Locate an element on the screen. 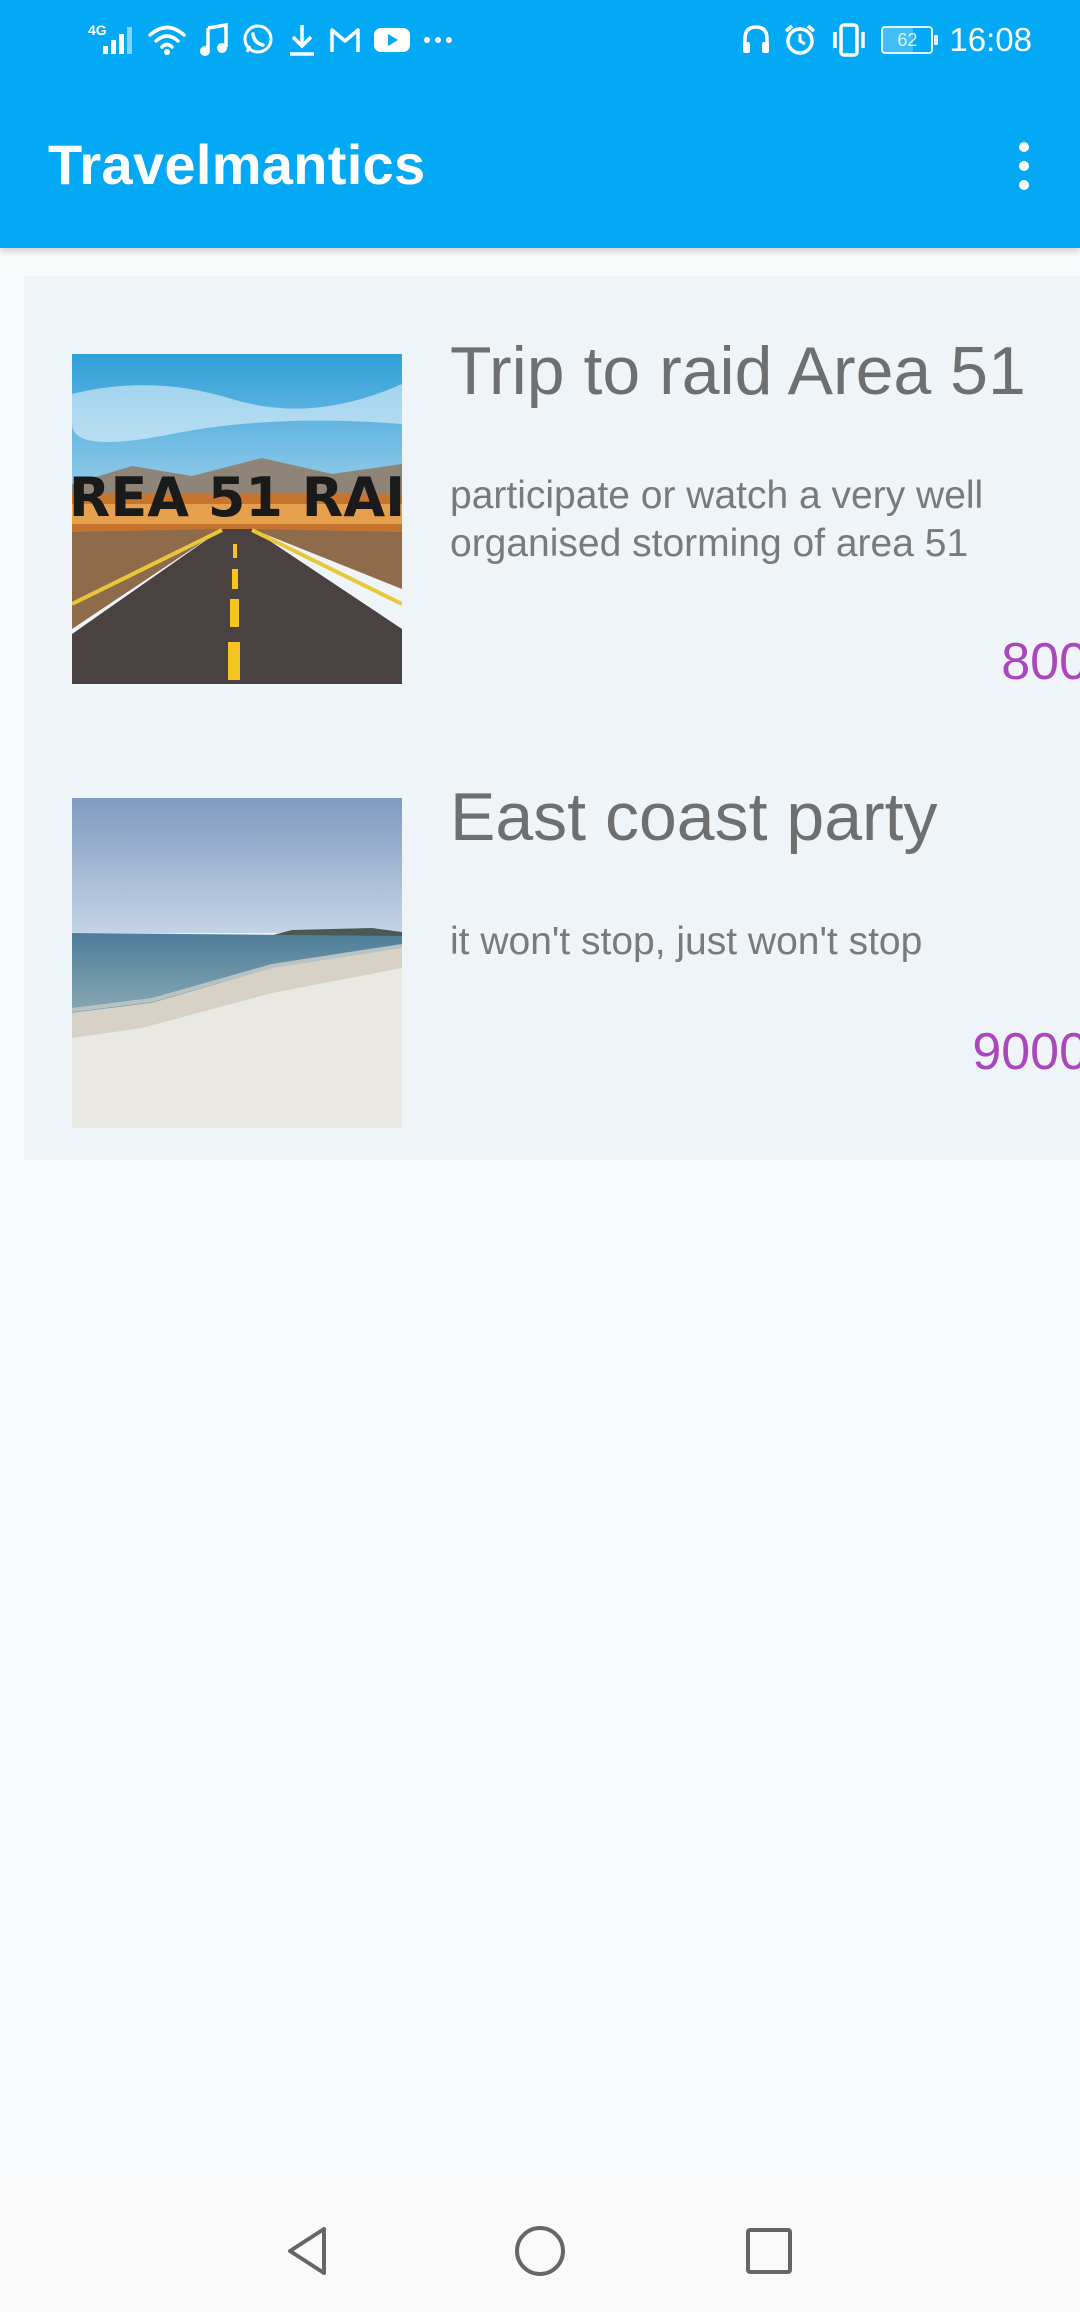 The image size is (1080, 2312). overflow-menu-button is located at coordinates (1024, 166).